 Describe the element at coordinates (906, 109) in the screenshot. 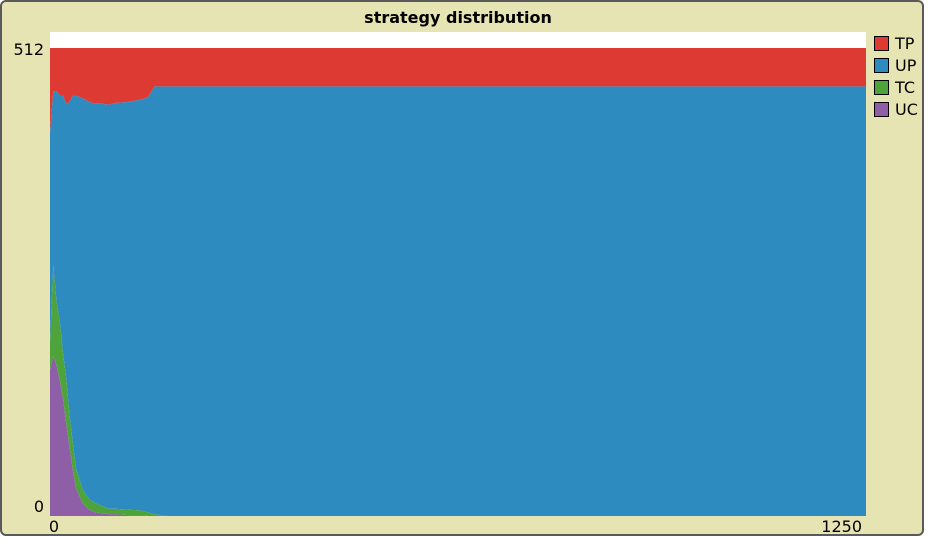

I see `legend-label-uc: UC` at that location.